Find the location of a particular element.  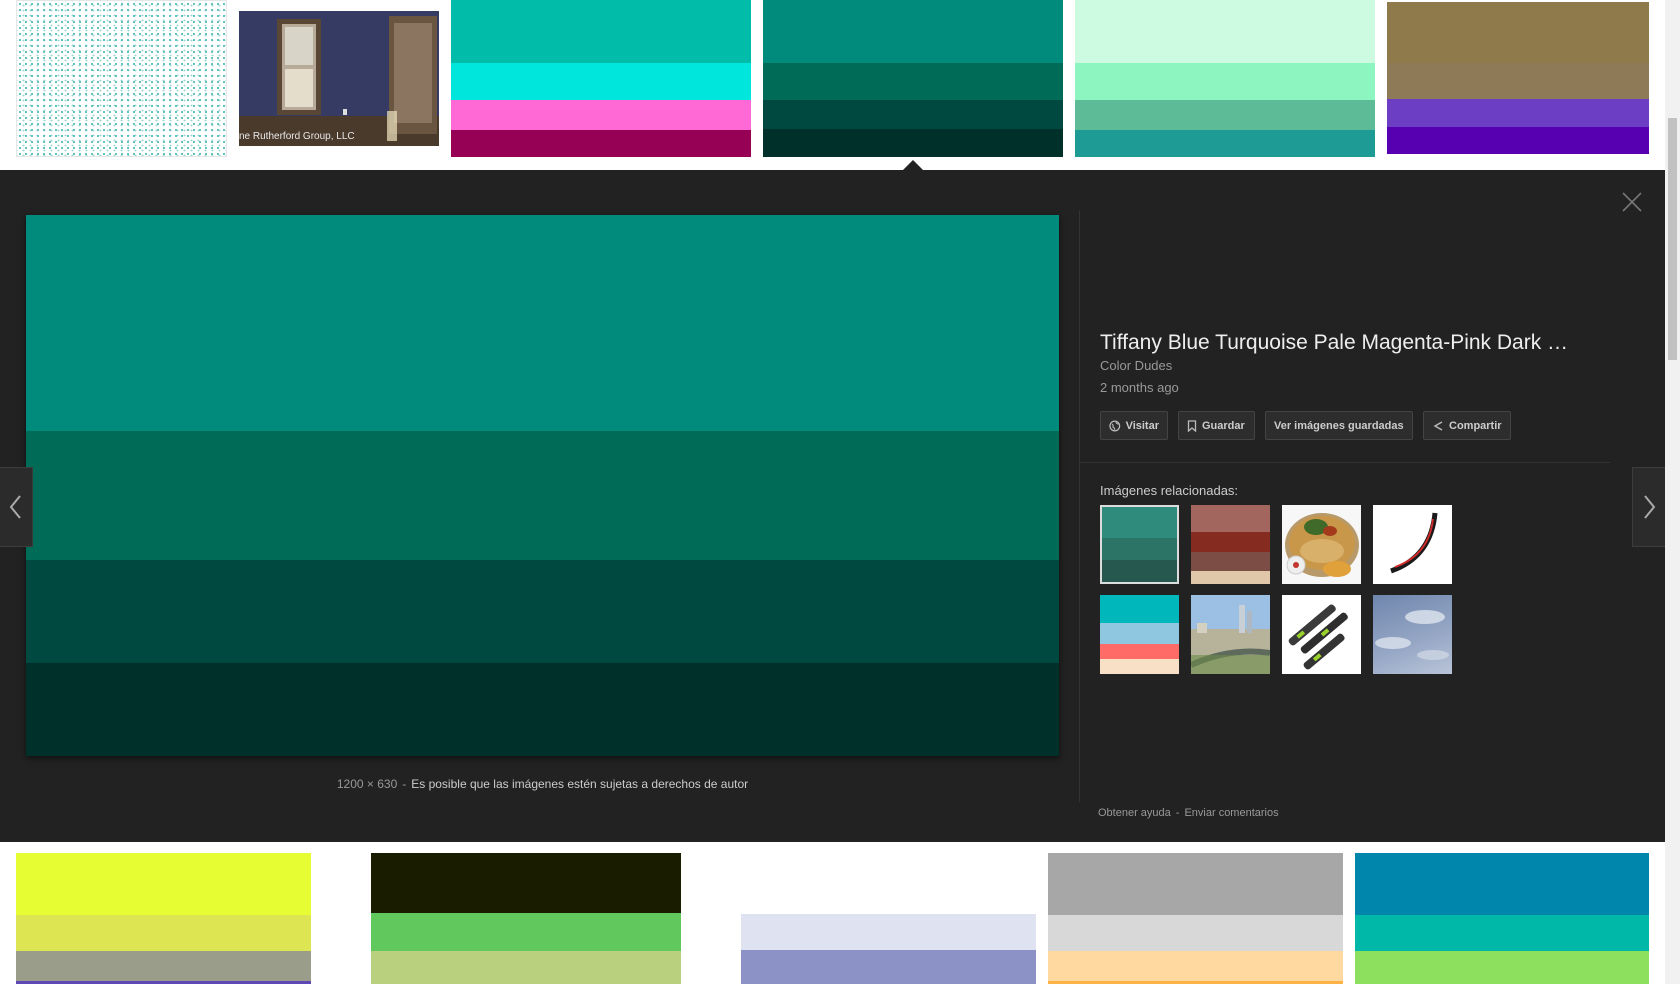

related-thumb-city is located at coordinates (1230, 634).